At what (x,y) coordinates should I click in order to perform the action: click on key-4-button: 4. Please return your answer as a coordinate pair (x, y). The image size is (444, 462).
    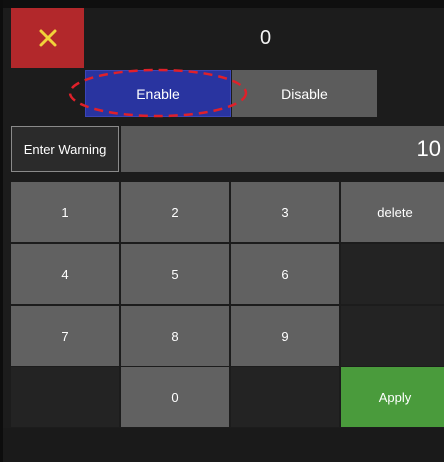
    Looking at the image, I should click on (65, 274).